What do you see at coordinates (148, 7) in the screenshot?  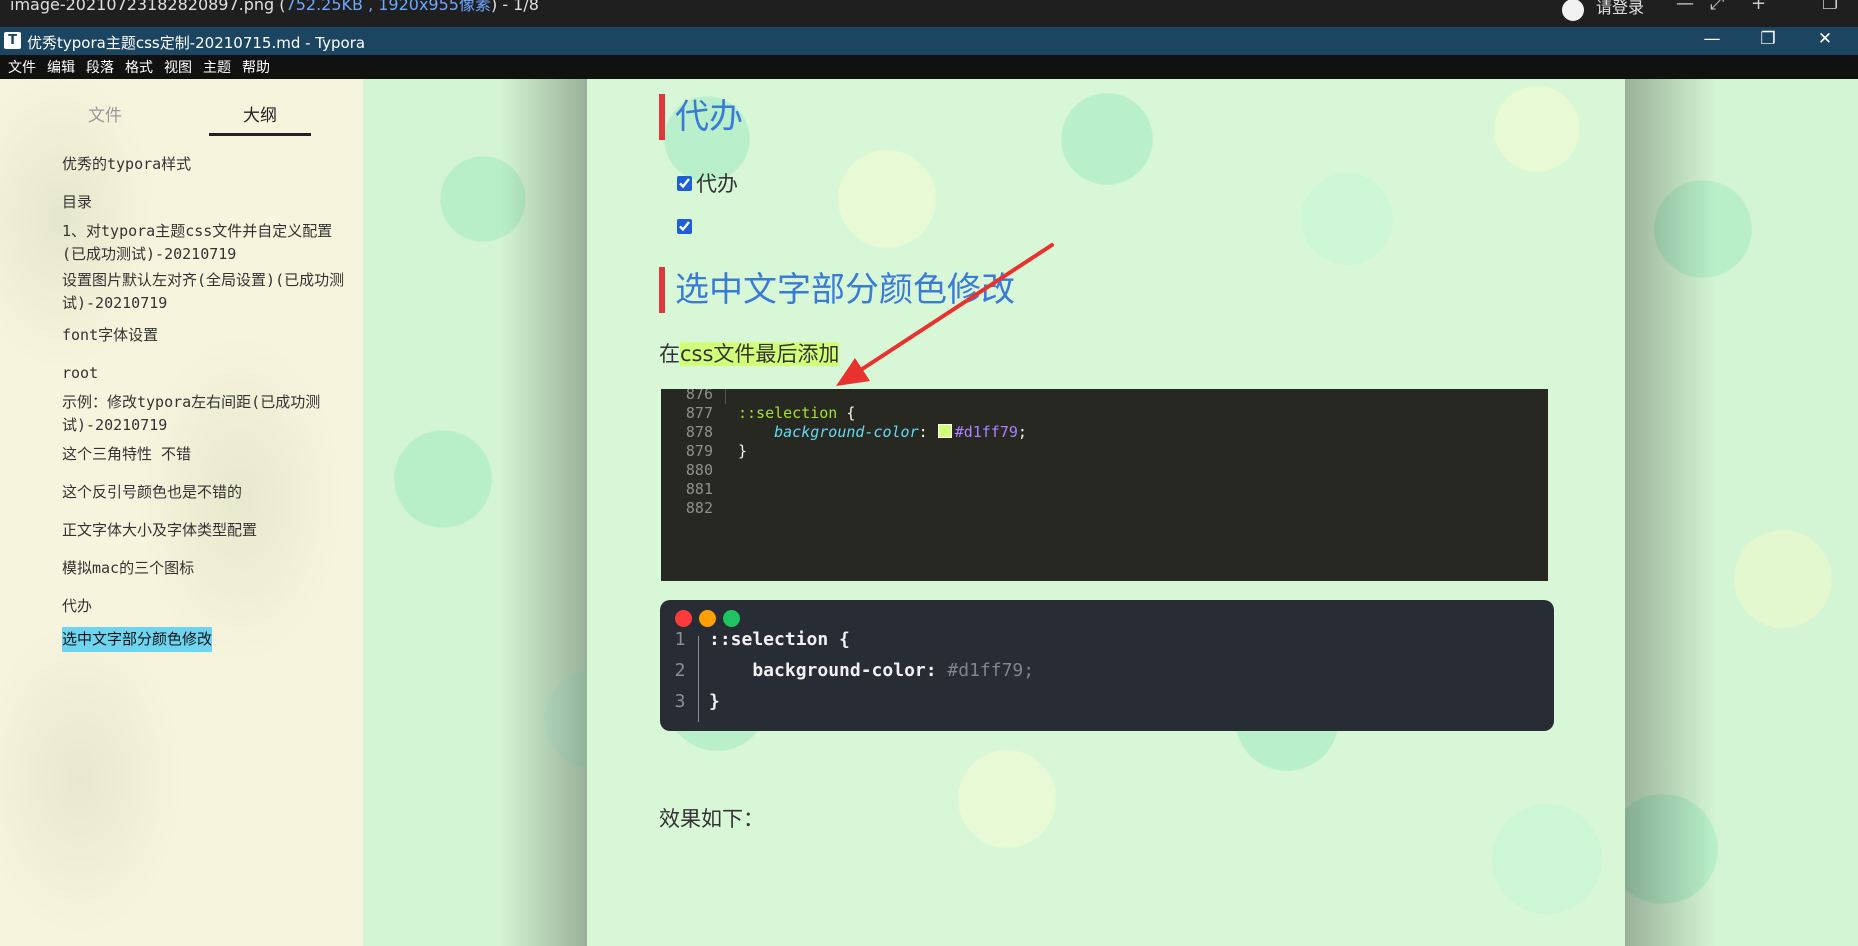 I see `viewer-file-name: image-20210723182820897.png (` at bounding box center [148, 7].